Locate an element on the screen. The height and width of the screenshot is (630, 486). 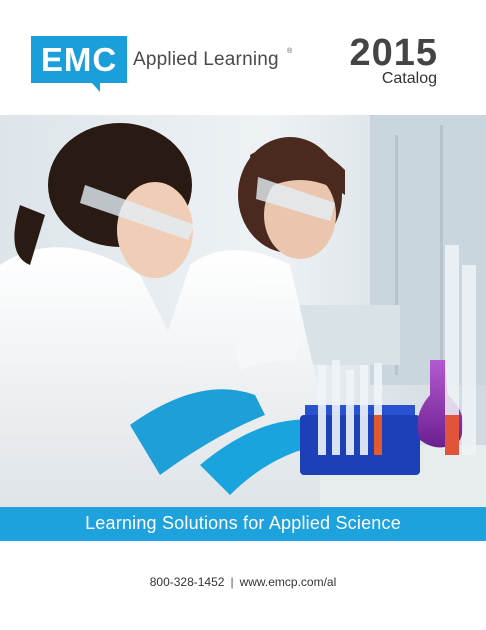
contact-line: 800-328-1452 | www.emcp.com/al is located at coordinates (243, 582).